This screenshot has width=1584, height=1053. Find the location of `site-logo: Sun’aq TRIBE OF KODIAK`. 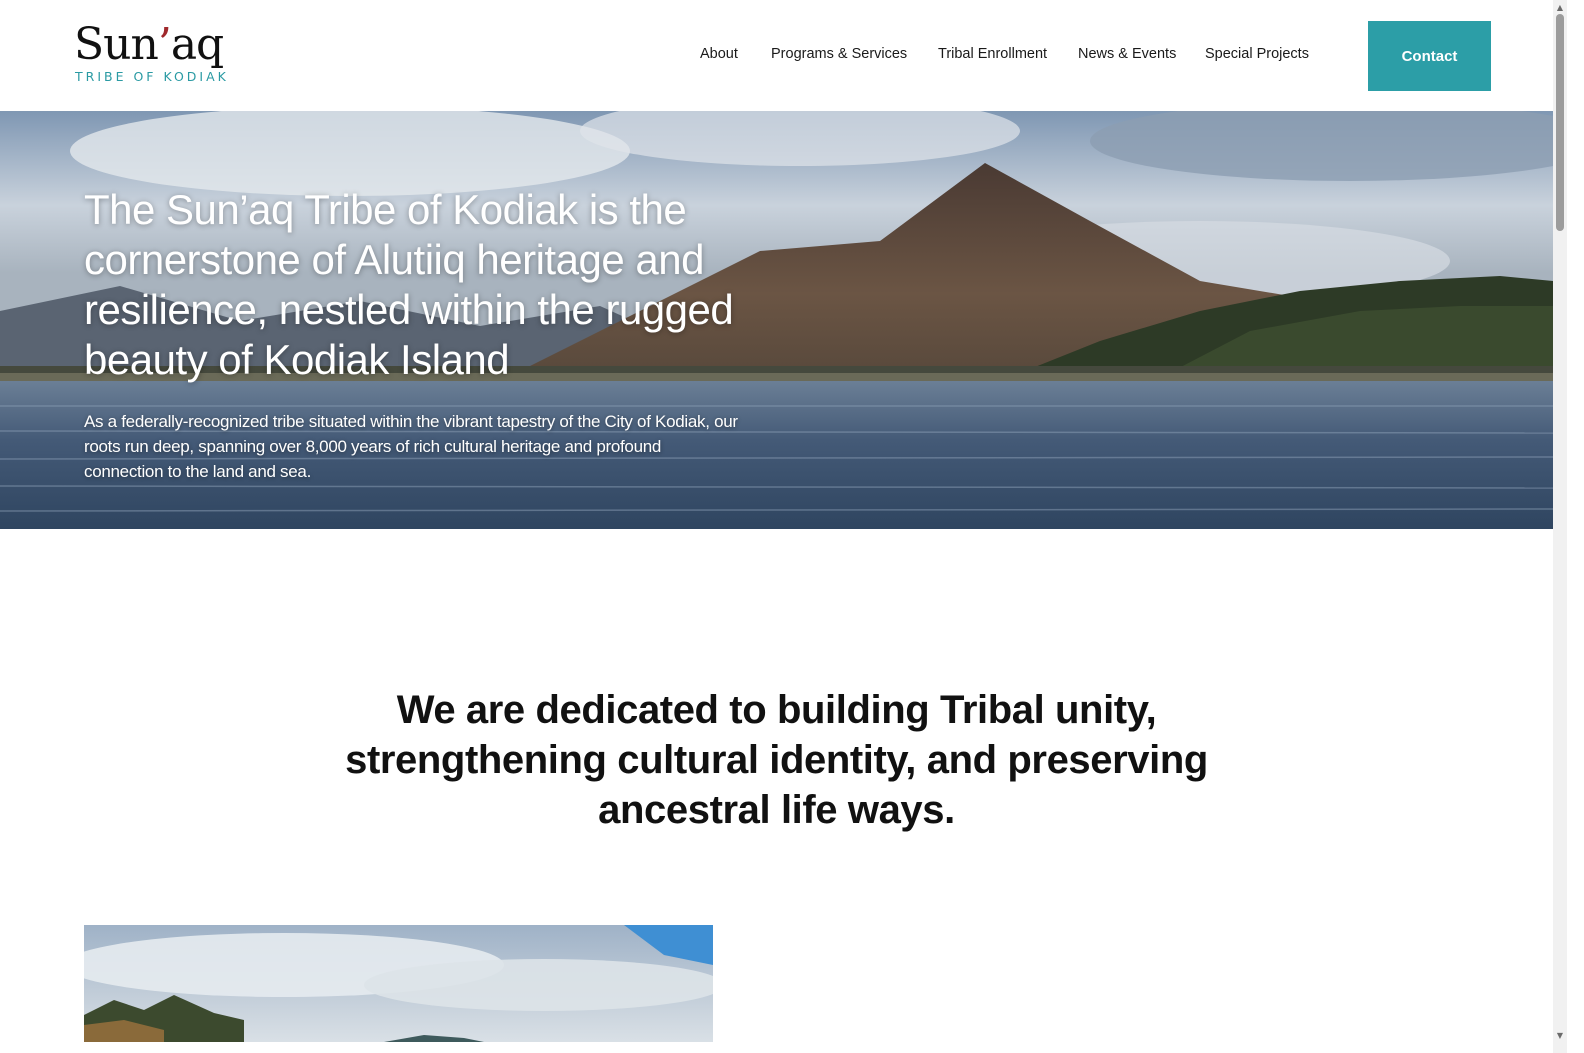

site-logo: Sun’aq TRIBE OF KODIAK is located at coordinates (164, 53).